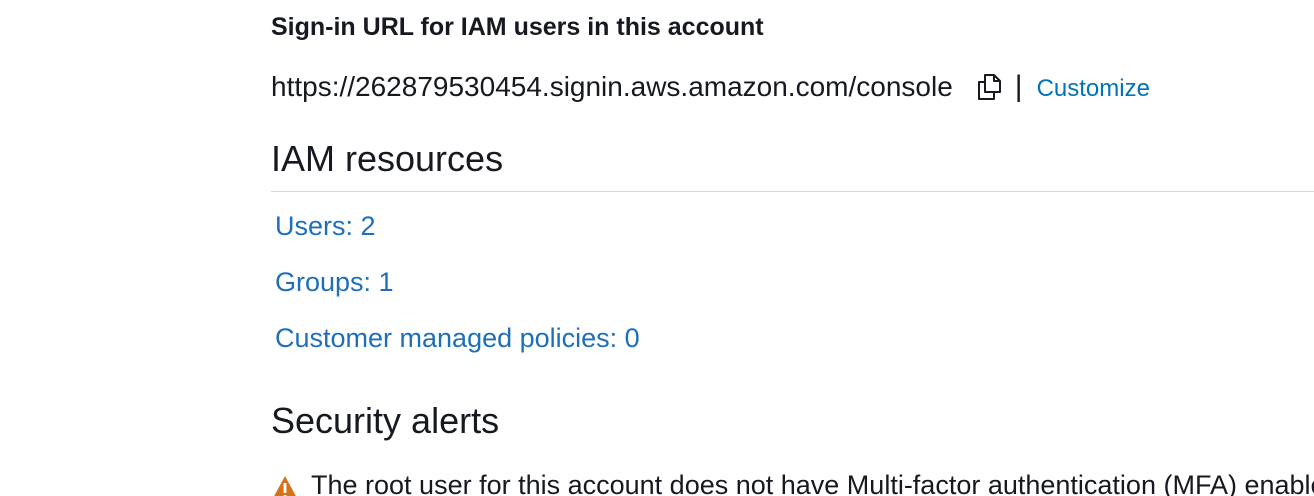 This screenshot has height=496, width=1314. I want to click on copy-icon, so click(989, 87).